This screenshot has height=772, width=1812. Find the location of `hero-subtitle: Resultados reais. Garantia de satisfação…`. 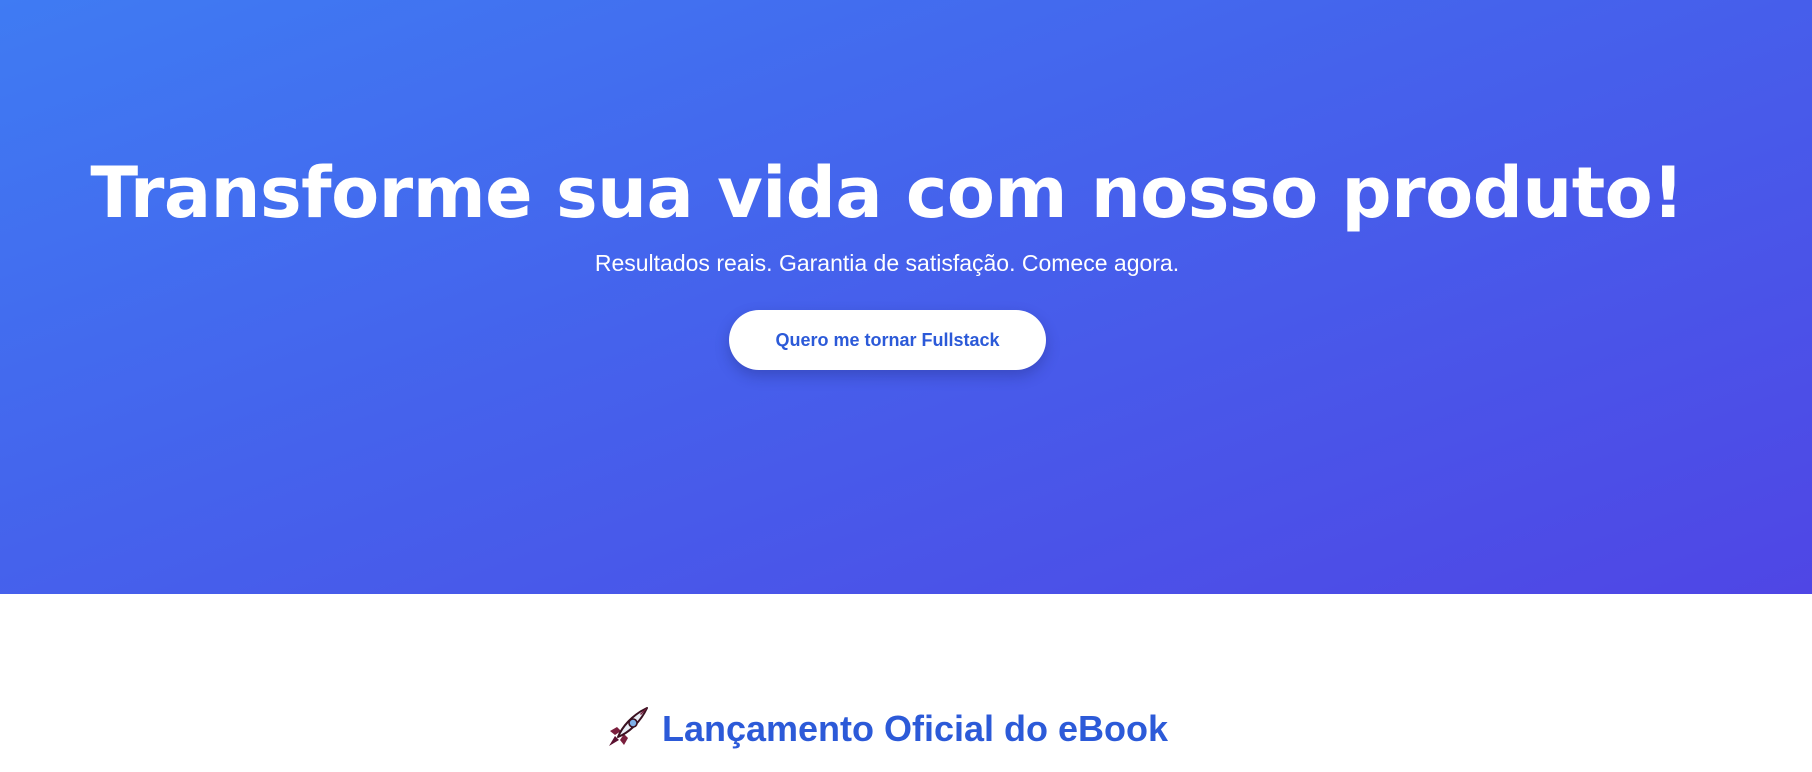

hero-subtitle: Resultados reais. Garantia de satisfação… is located at coordinates (887, 263).